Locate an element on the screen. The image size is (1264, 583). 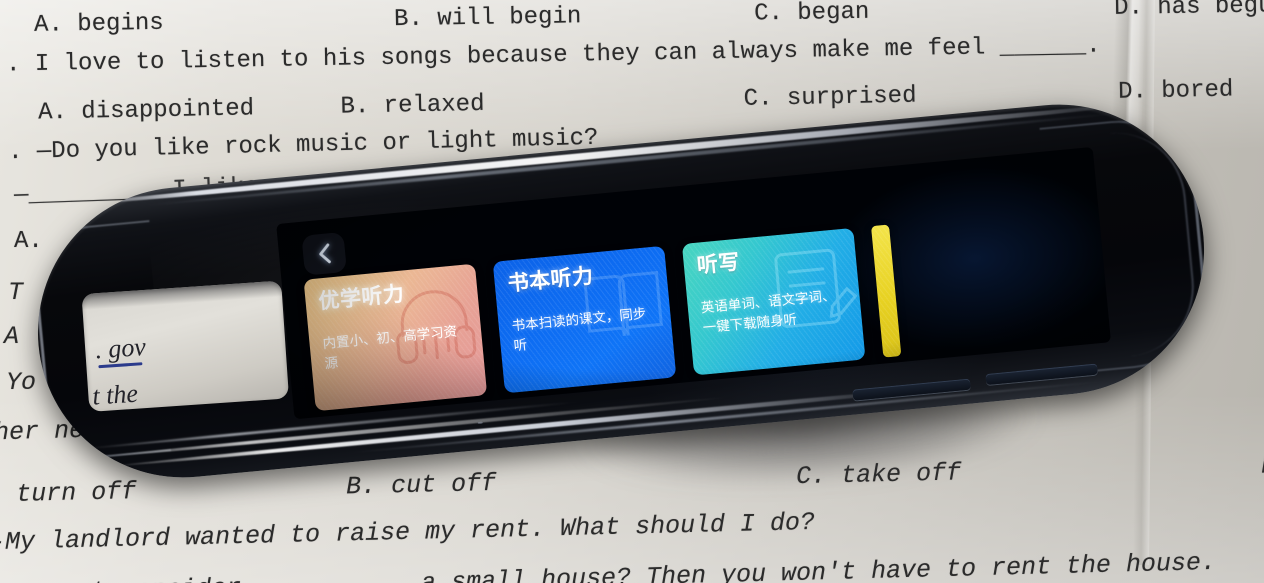
card-dictation: 听写 英语单词、语文字词、一键下载随身听 is located at coordinates (773, 301).